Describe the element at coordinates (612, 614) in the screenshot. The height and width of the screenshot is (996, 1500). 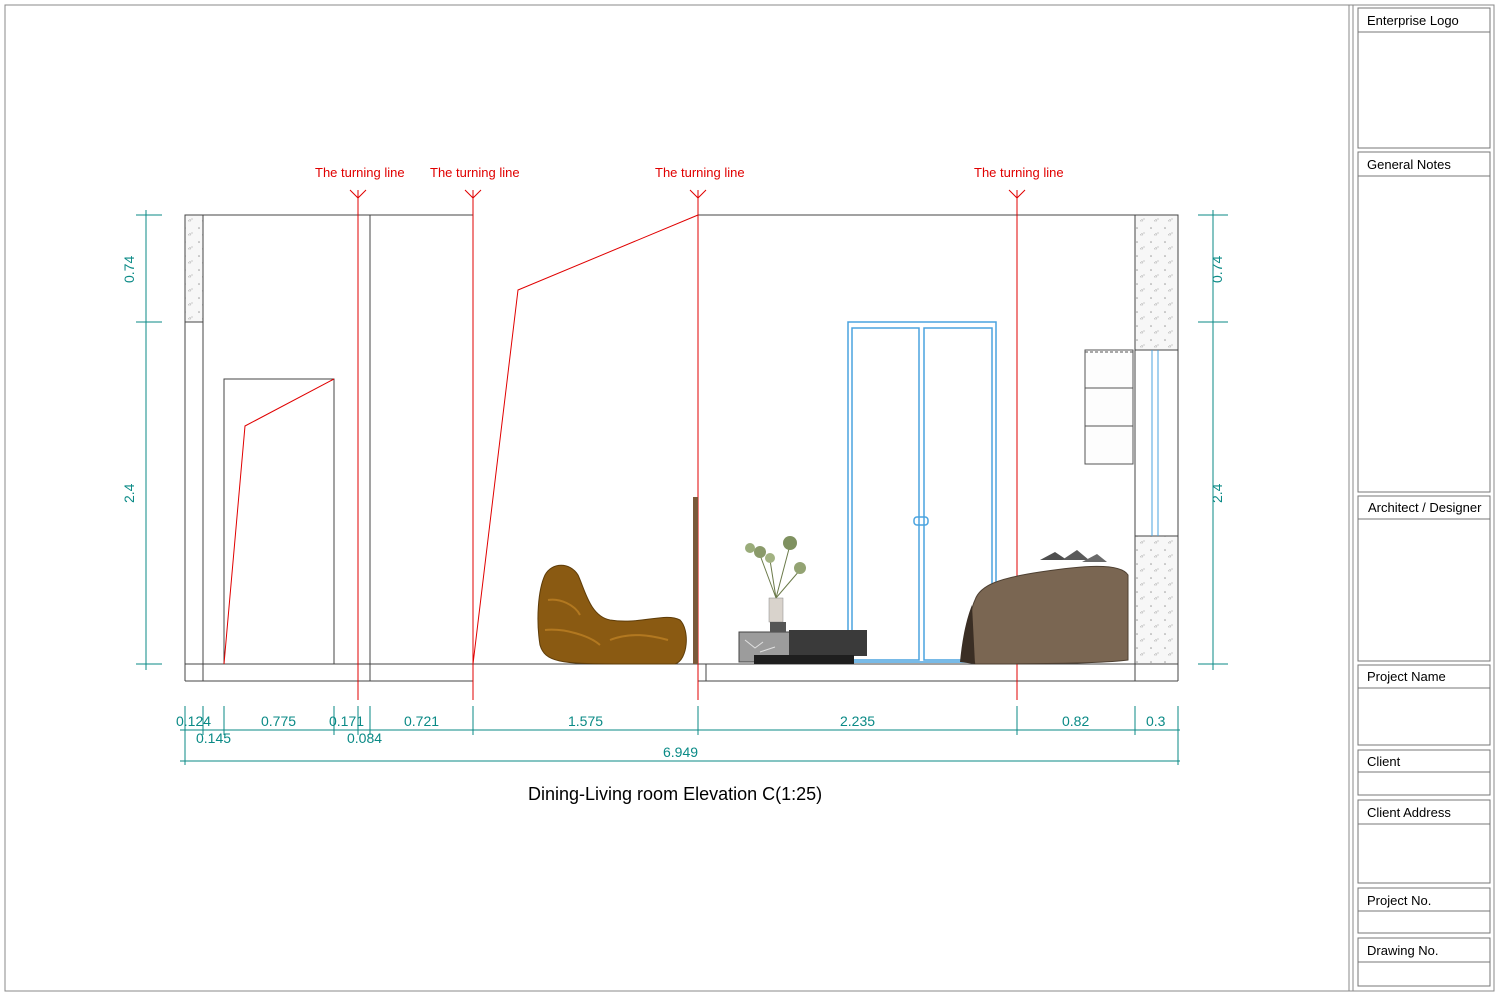
I see `lounge-chair` at that location.